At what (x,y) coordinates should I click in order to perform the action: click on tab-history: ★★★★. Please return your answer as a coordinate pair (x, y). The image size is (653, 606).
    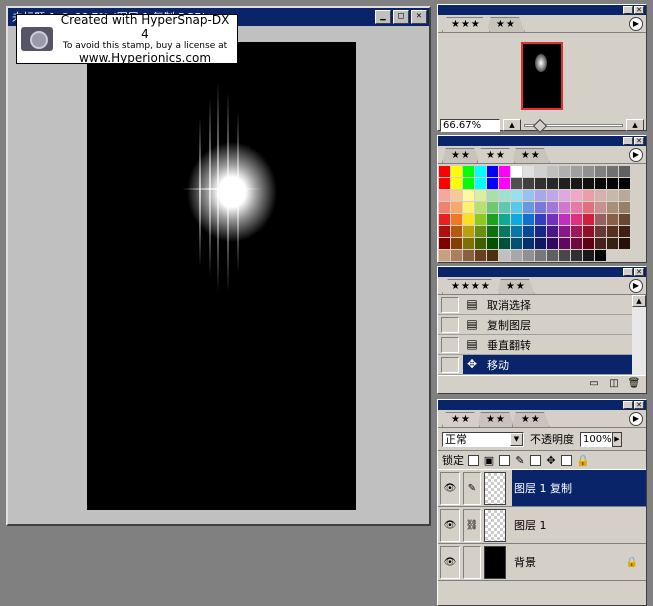
    Looking at the image, I should click on (471, 286).